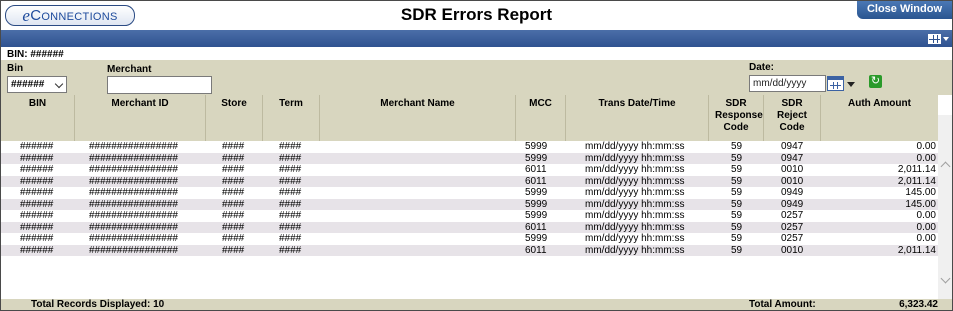 The image size is (953, 311). Describe the element at coordinates (140, 118) in the screenshot. I see `column-header-merchant-id: Merchant ID` at that location.